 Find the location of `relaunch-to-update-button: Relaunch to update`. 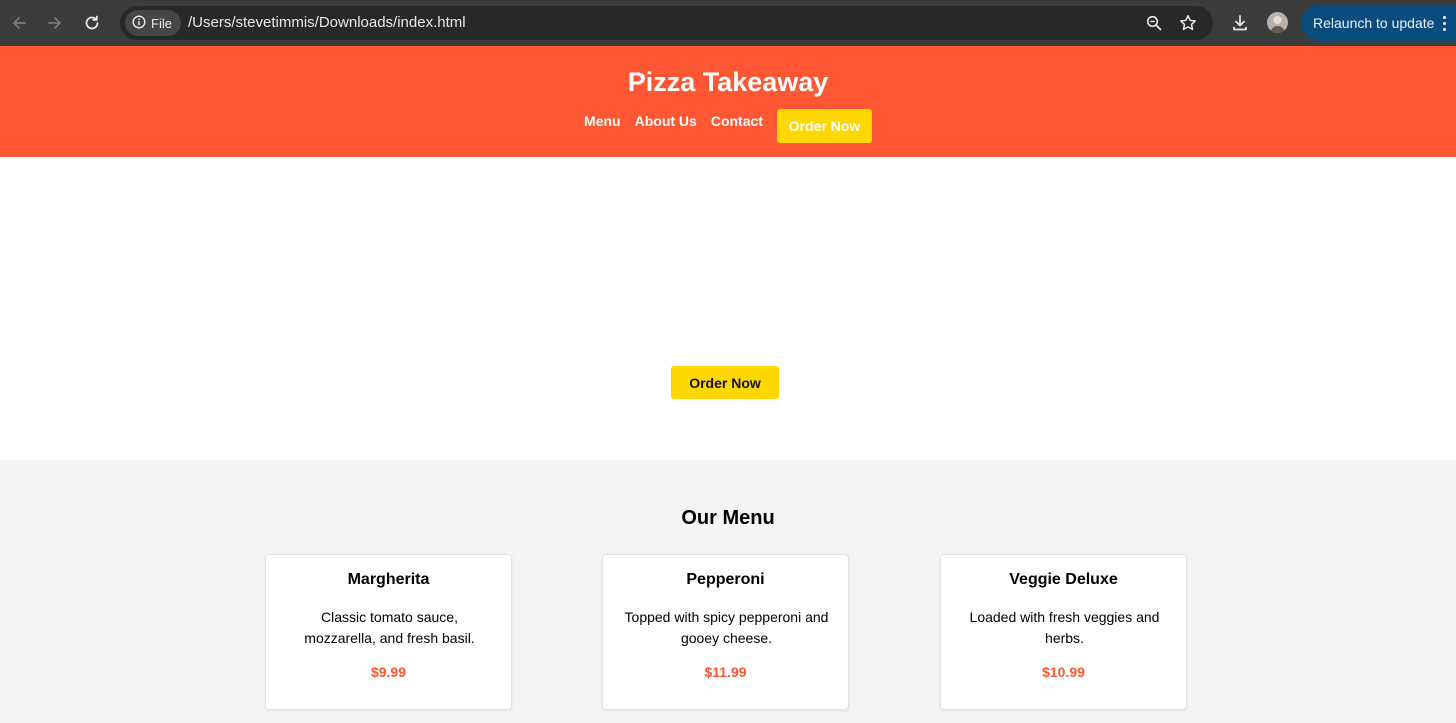

relaunch-to-update-button: Relaunch to update is located at coordinates (1378, 23).